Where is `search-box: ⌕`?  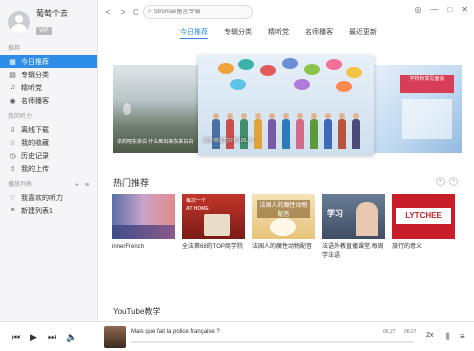
search-box: ⌕ is located at coordinates (197, 12).